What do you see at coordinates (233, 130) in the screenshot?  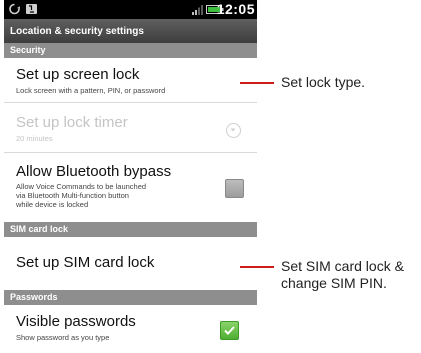 I see `dropdown-radio-icon` at bounding box center [233, 130].